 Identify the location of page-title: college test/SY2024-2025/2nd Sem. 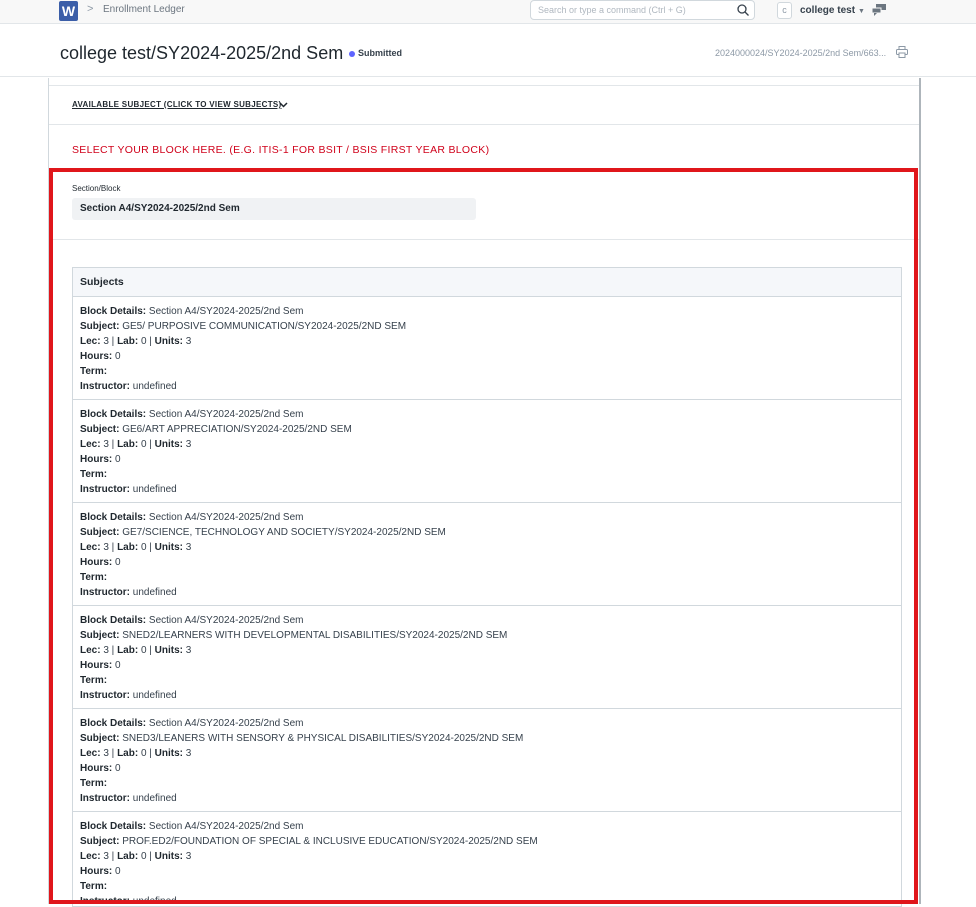
(202, 53).